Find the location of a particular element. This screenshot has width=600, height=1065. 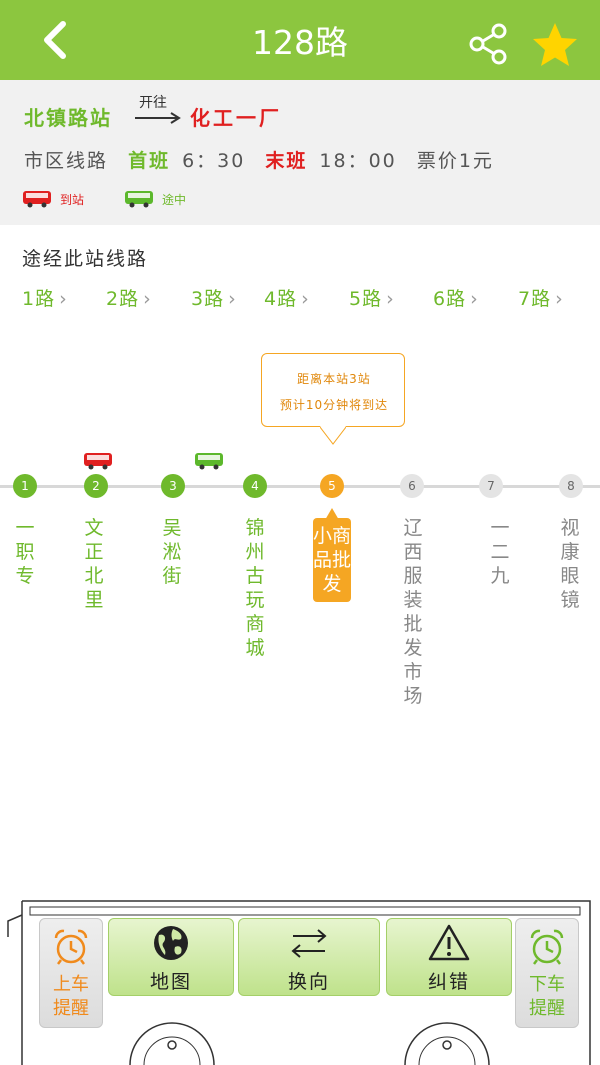

stop-name-2: 文正北里 is located at coordinates (94, 564).